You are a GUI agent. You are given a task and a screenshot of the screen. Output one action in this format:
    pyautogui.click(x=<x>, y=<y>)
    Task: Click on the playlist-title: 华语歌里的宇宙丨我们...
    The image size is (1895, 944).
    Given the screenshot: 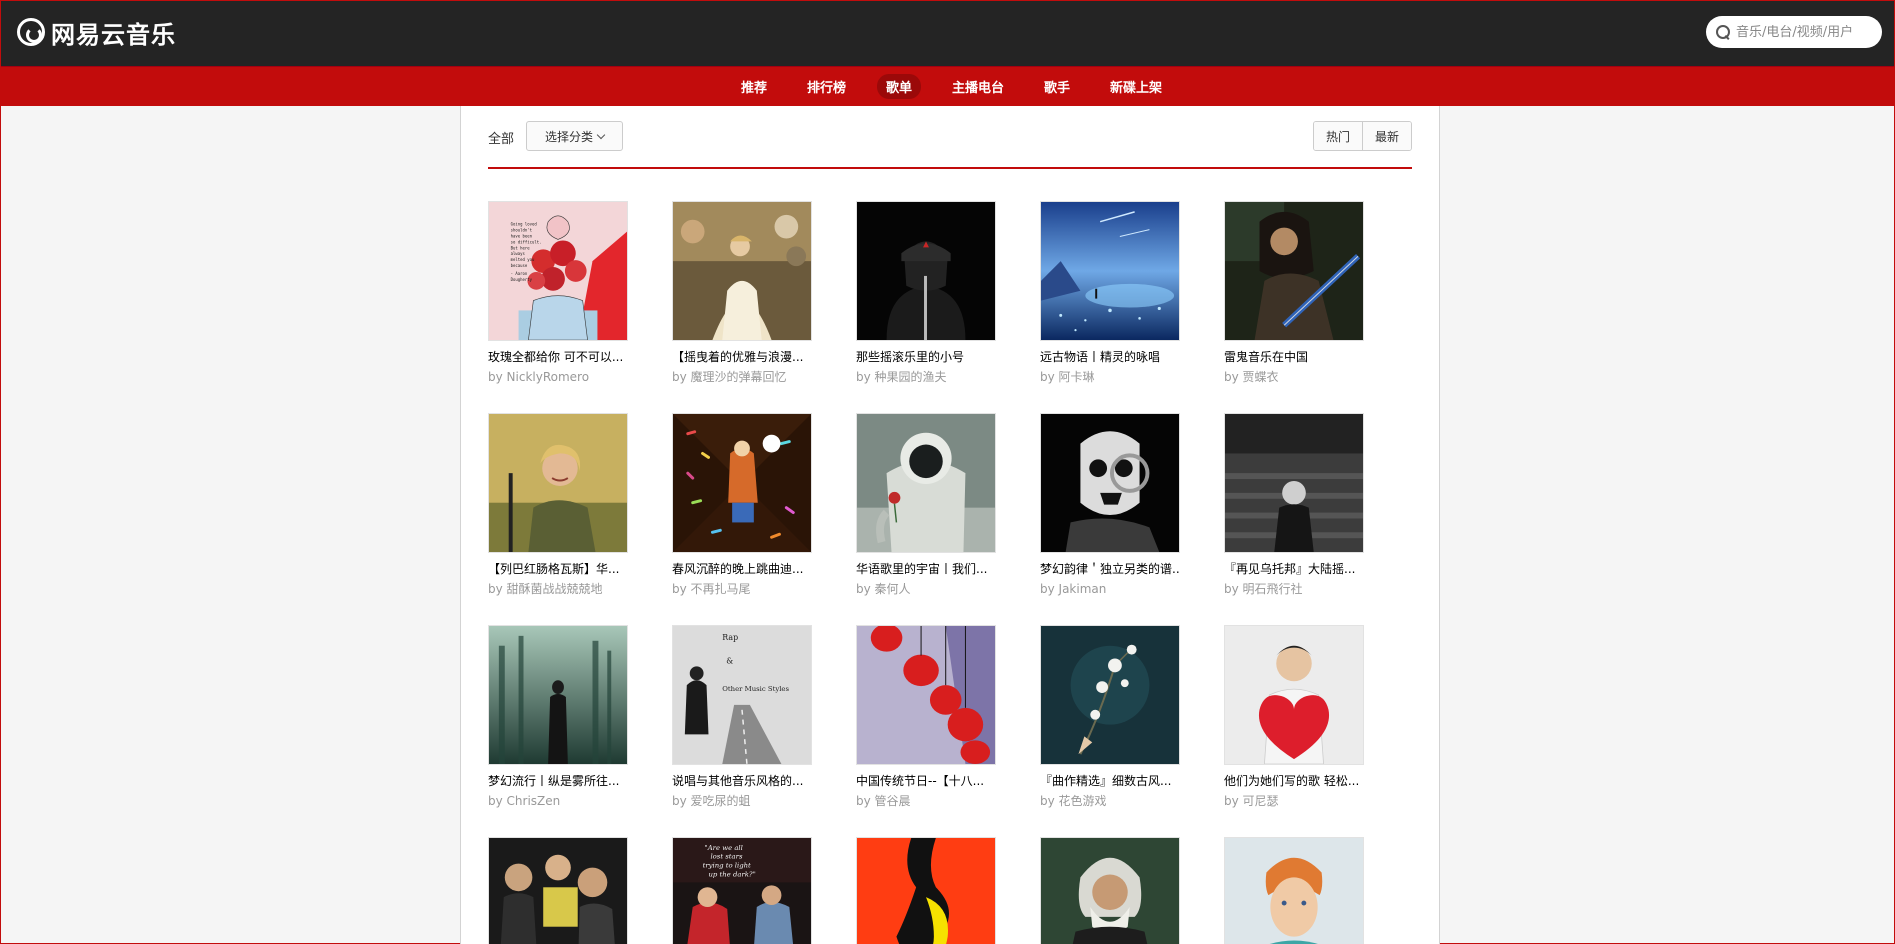 What is the action you would take?
    pyautogui.click(x=926, y=569)
    